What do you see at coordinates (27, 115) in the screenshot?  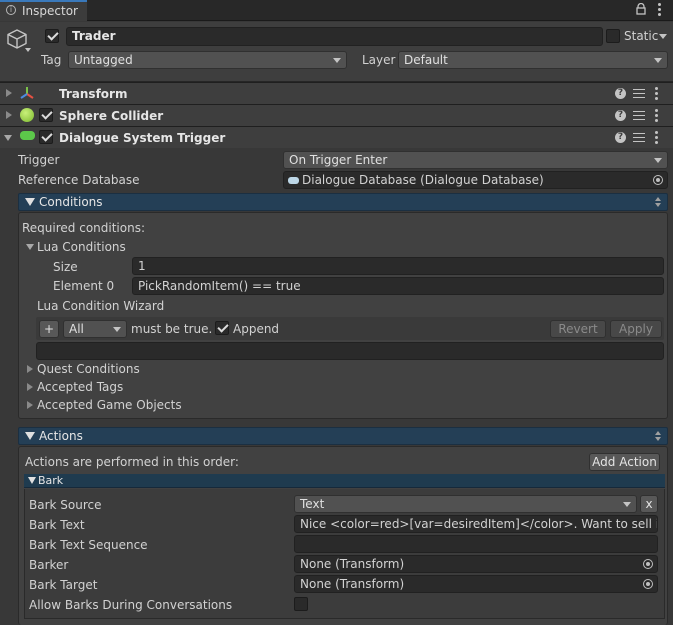 I see `sphere-collider-icon` at bounding box center [27, 115].